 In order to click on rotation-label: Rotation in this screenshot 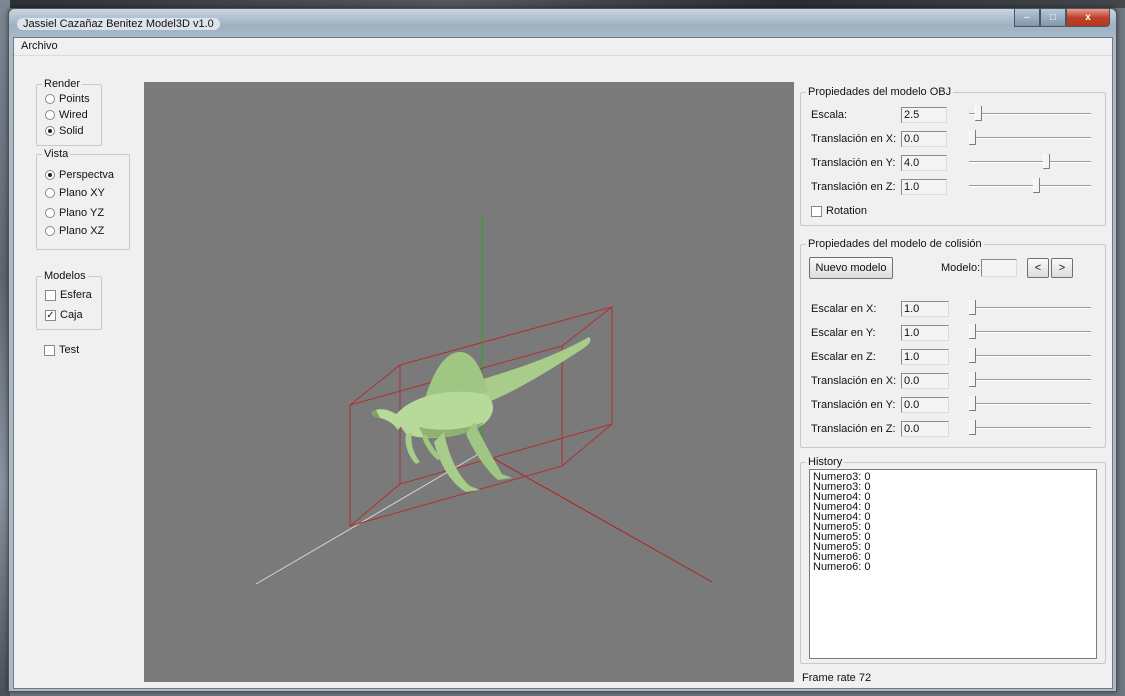, I will do `click(846, 211)`.